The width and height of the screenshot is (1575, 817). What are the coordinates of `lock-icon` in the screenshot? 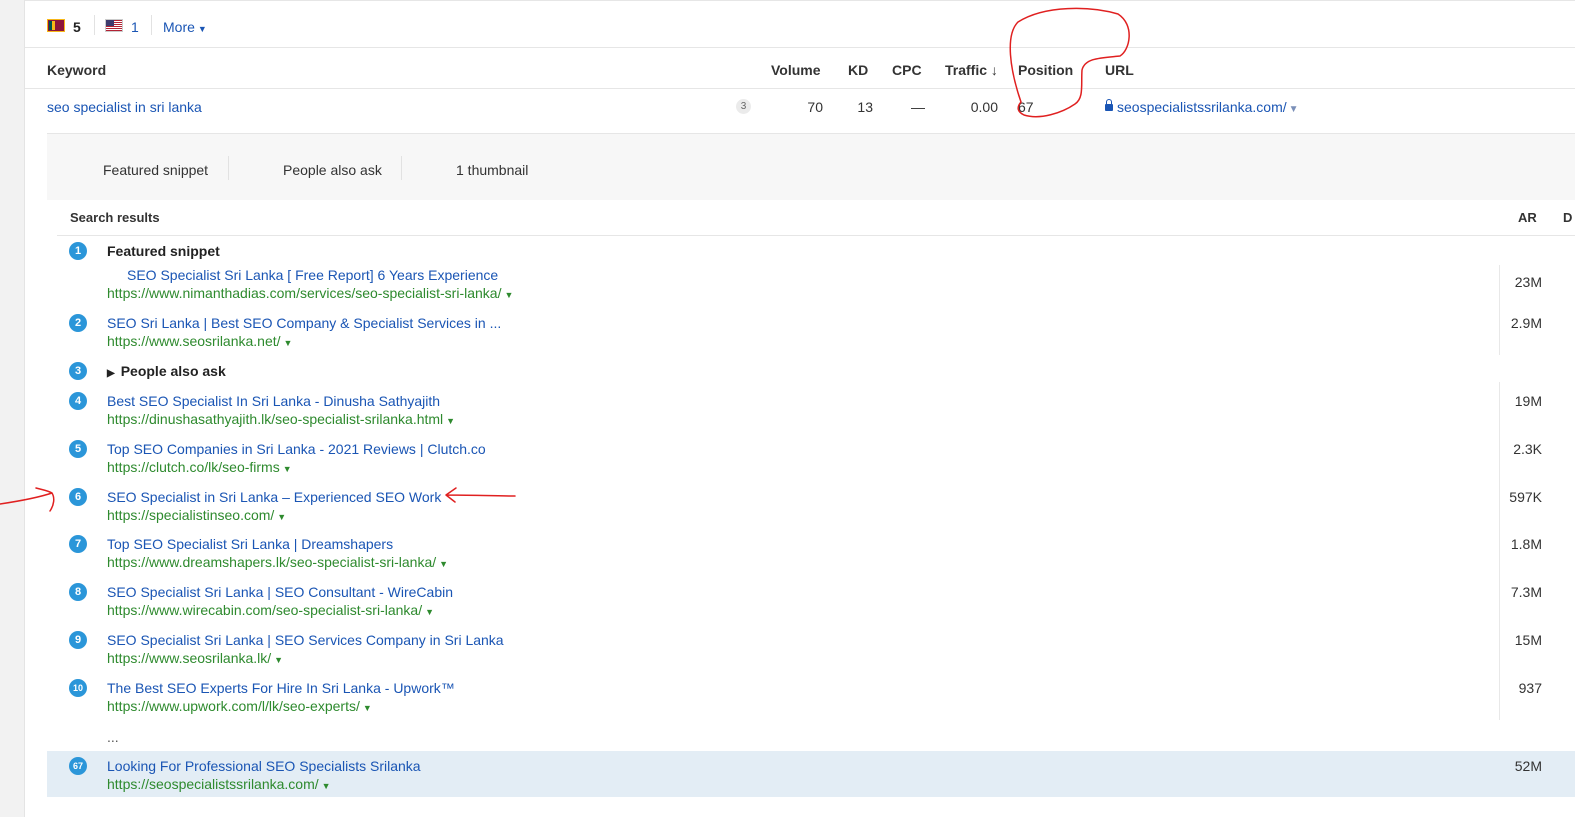 It's located at (1109, 105).